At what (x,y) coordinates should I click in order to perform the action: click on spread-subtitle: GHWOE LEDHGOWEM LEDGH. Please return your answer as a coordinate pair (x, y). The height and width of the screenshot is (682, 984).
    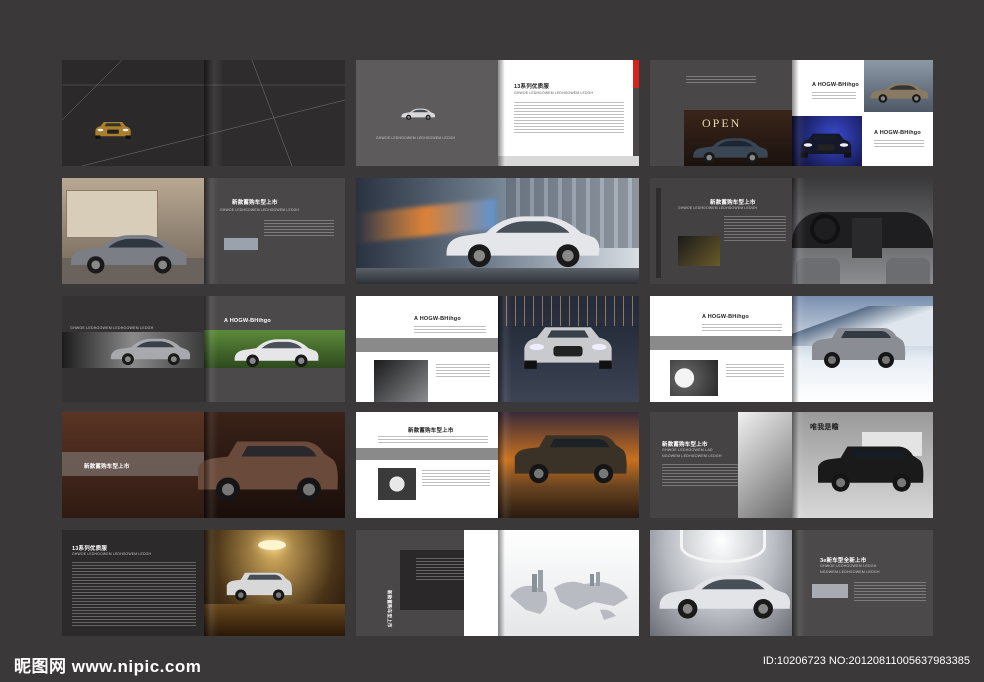
    Looking at the image, I should click on (848, 566).